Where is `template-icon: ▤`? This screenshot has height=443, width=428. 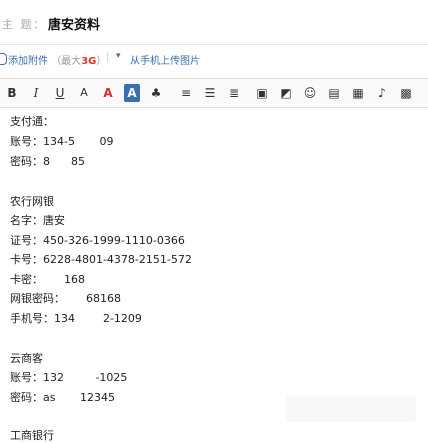 template-icon: ▤ is located at coordinates (334, 93).